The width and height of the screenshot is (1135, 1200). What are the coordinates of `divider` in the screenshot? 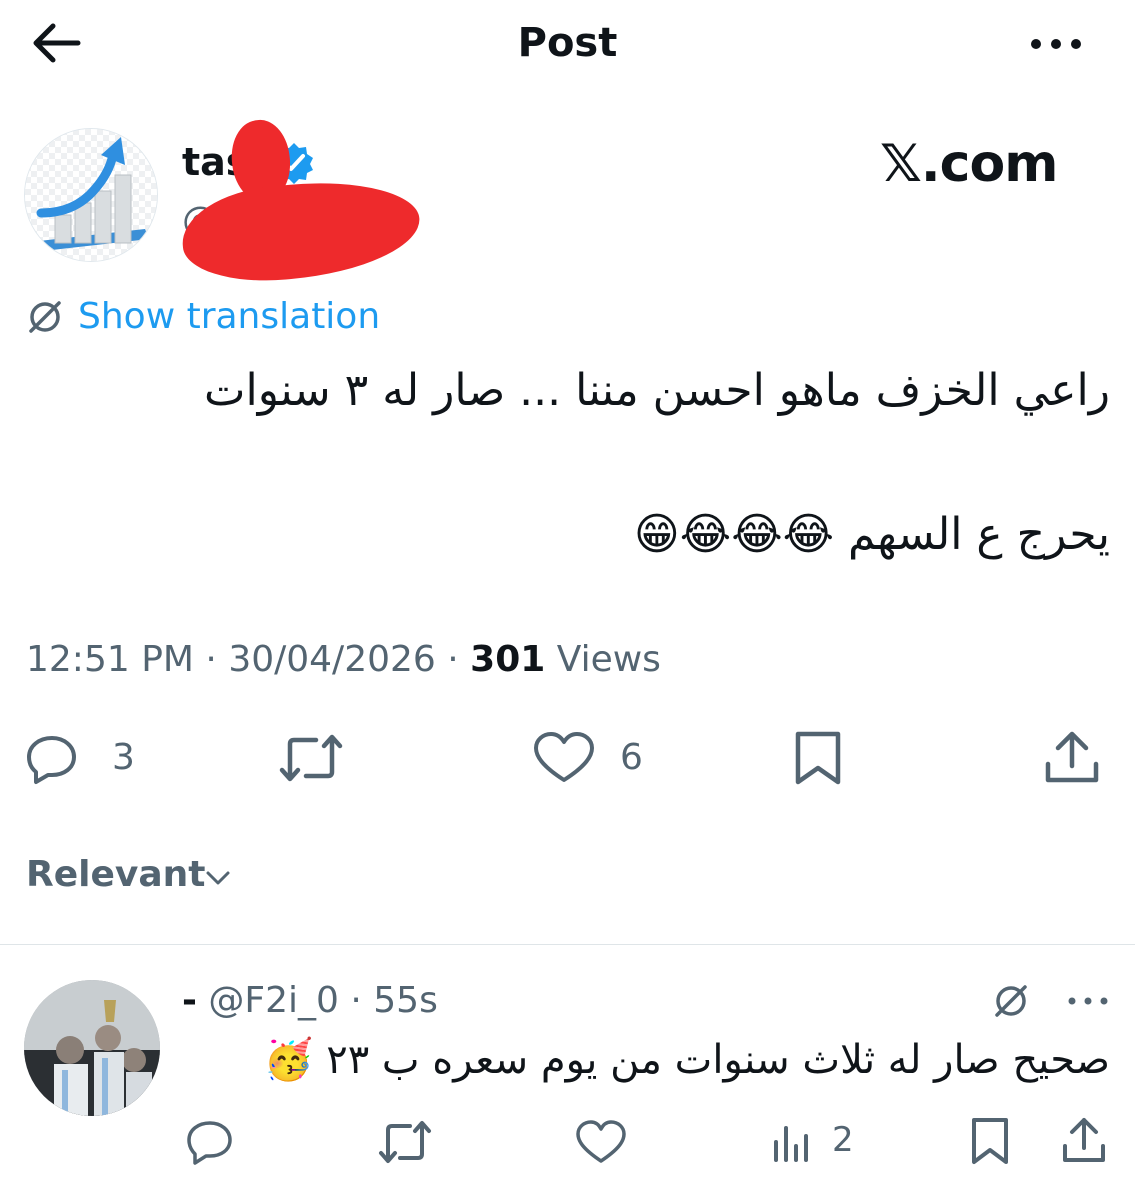 It's located at (567, 944).